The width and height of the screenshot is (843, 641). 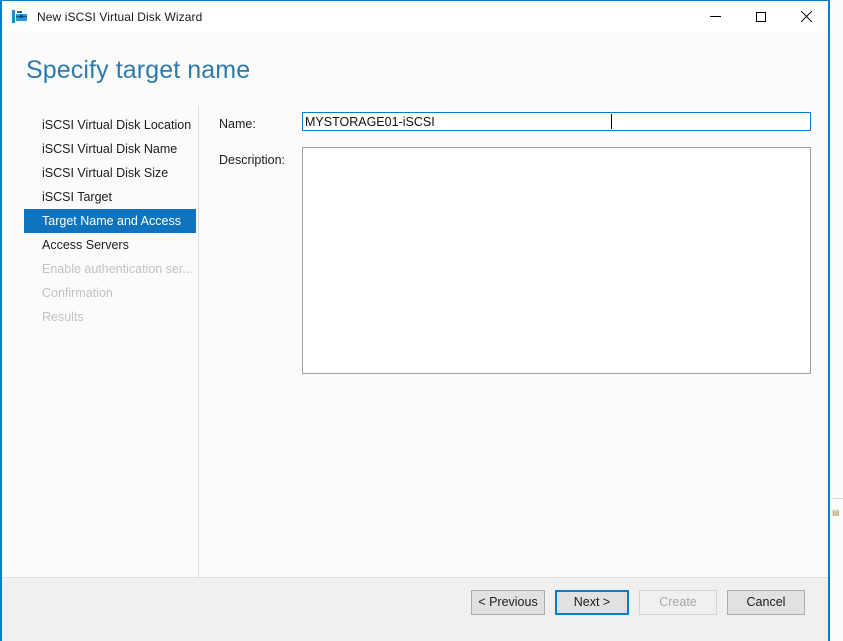 What do you see at coordinates (110, 125) in the screenshot?
I see `sidebar-item-iscsi-virtual-disk-location: iSCSI Virtual Disk Location` at bounding box center [110, 125].